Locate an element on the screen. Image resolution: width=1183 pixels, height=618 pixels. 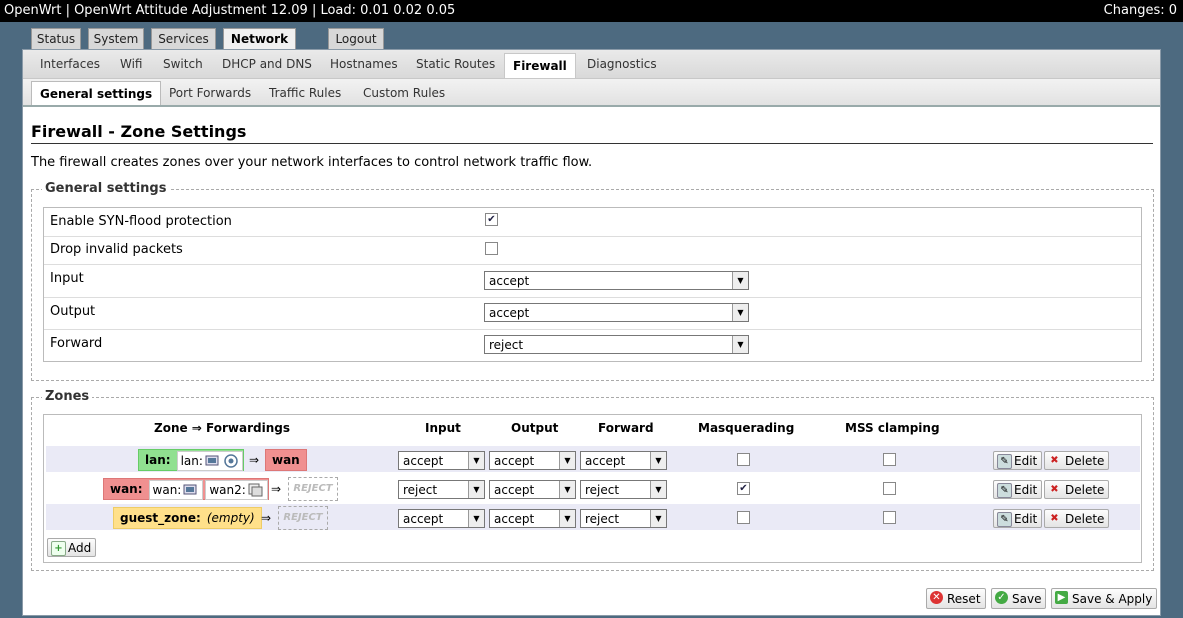
tab-system: System is located at coordinates (116, 38).